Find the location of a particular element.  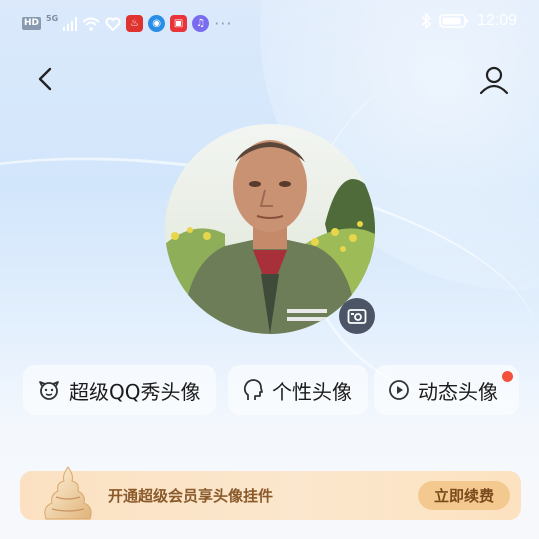

vip-banner: 开通超级会员享头像挂件 立即续费 is located at coordinates (270, 493).